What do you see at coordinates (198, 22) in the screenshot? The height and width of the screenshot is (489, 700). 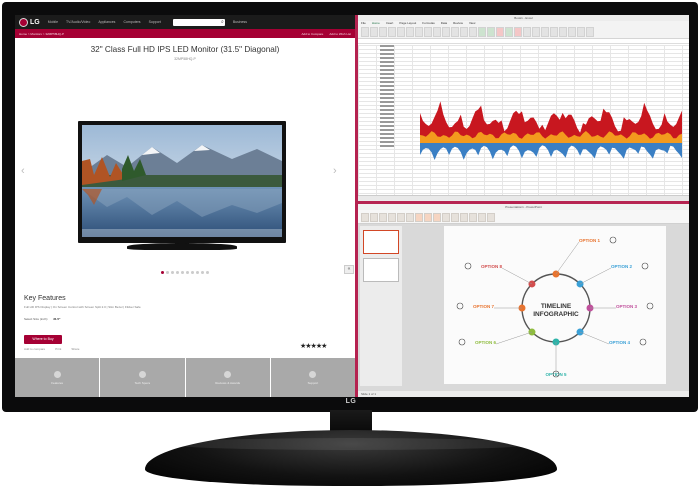 I see `search-input: ⌕` at bounding box center [198, 22].